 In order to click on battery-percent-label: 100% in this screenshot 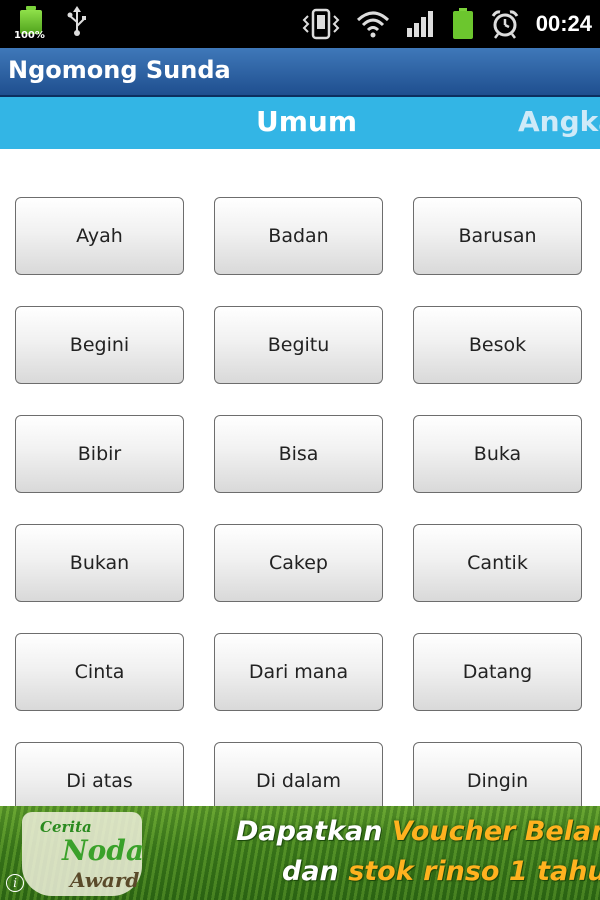, I will do `click(29, 35)`.